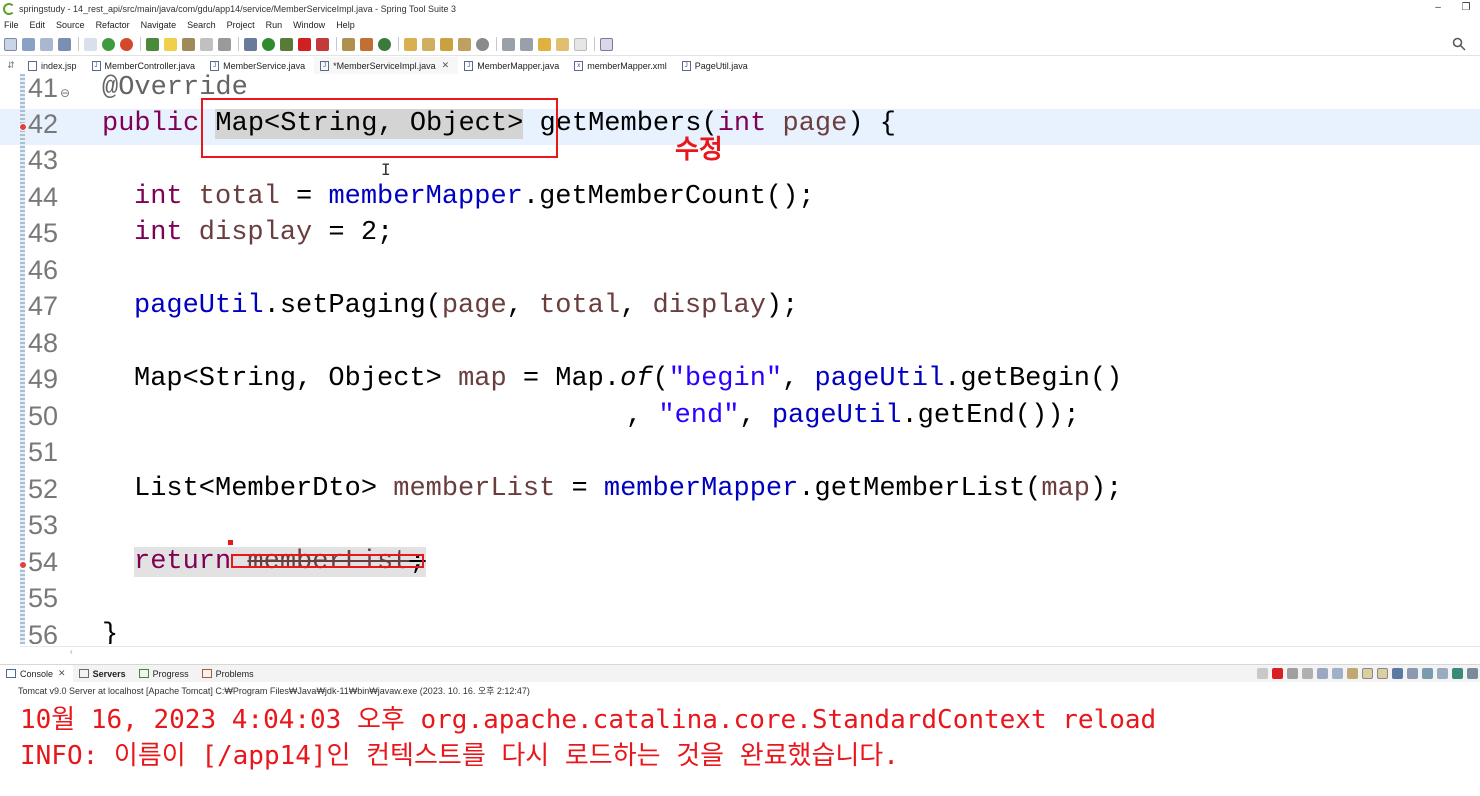 The image size is (1480, 796). What do you see at coordinates (241, 25) in the screenshot?
I see `menu-project: Project` at bounding box center [241, 25].